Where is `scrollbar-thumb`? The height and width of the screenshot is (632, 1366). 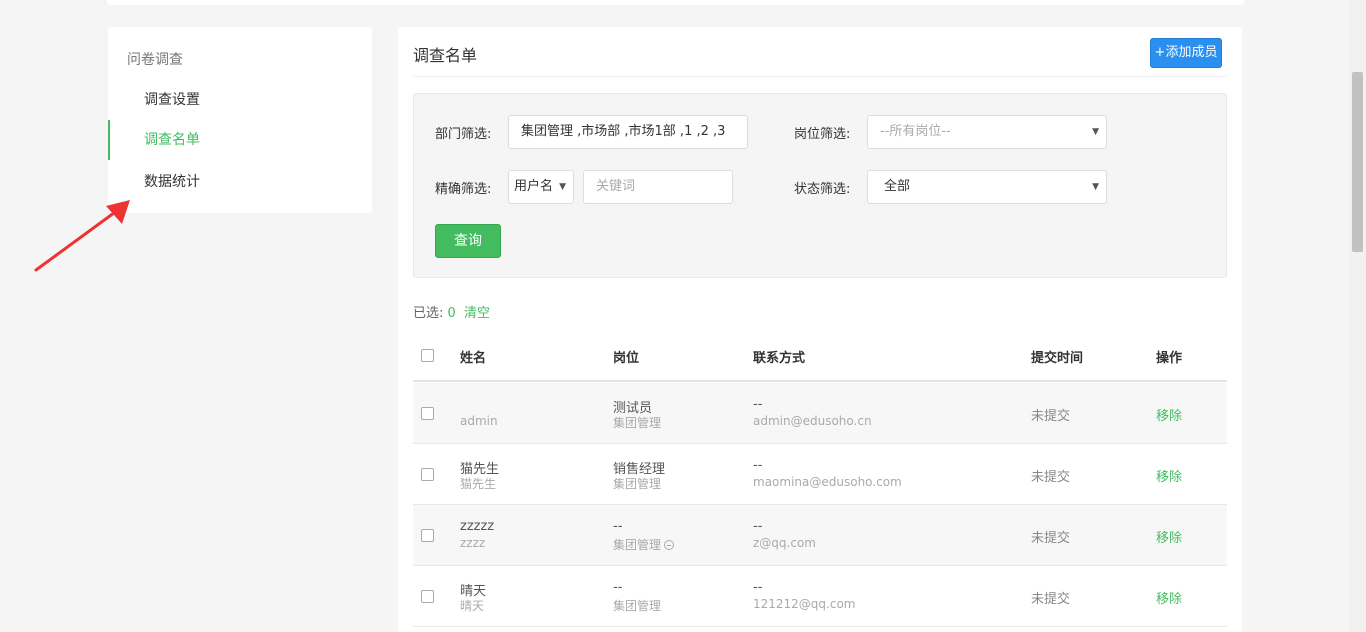
scrollbar-thumb is located at coordinates (1357, 162).